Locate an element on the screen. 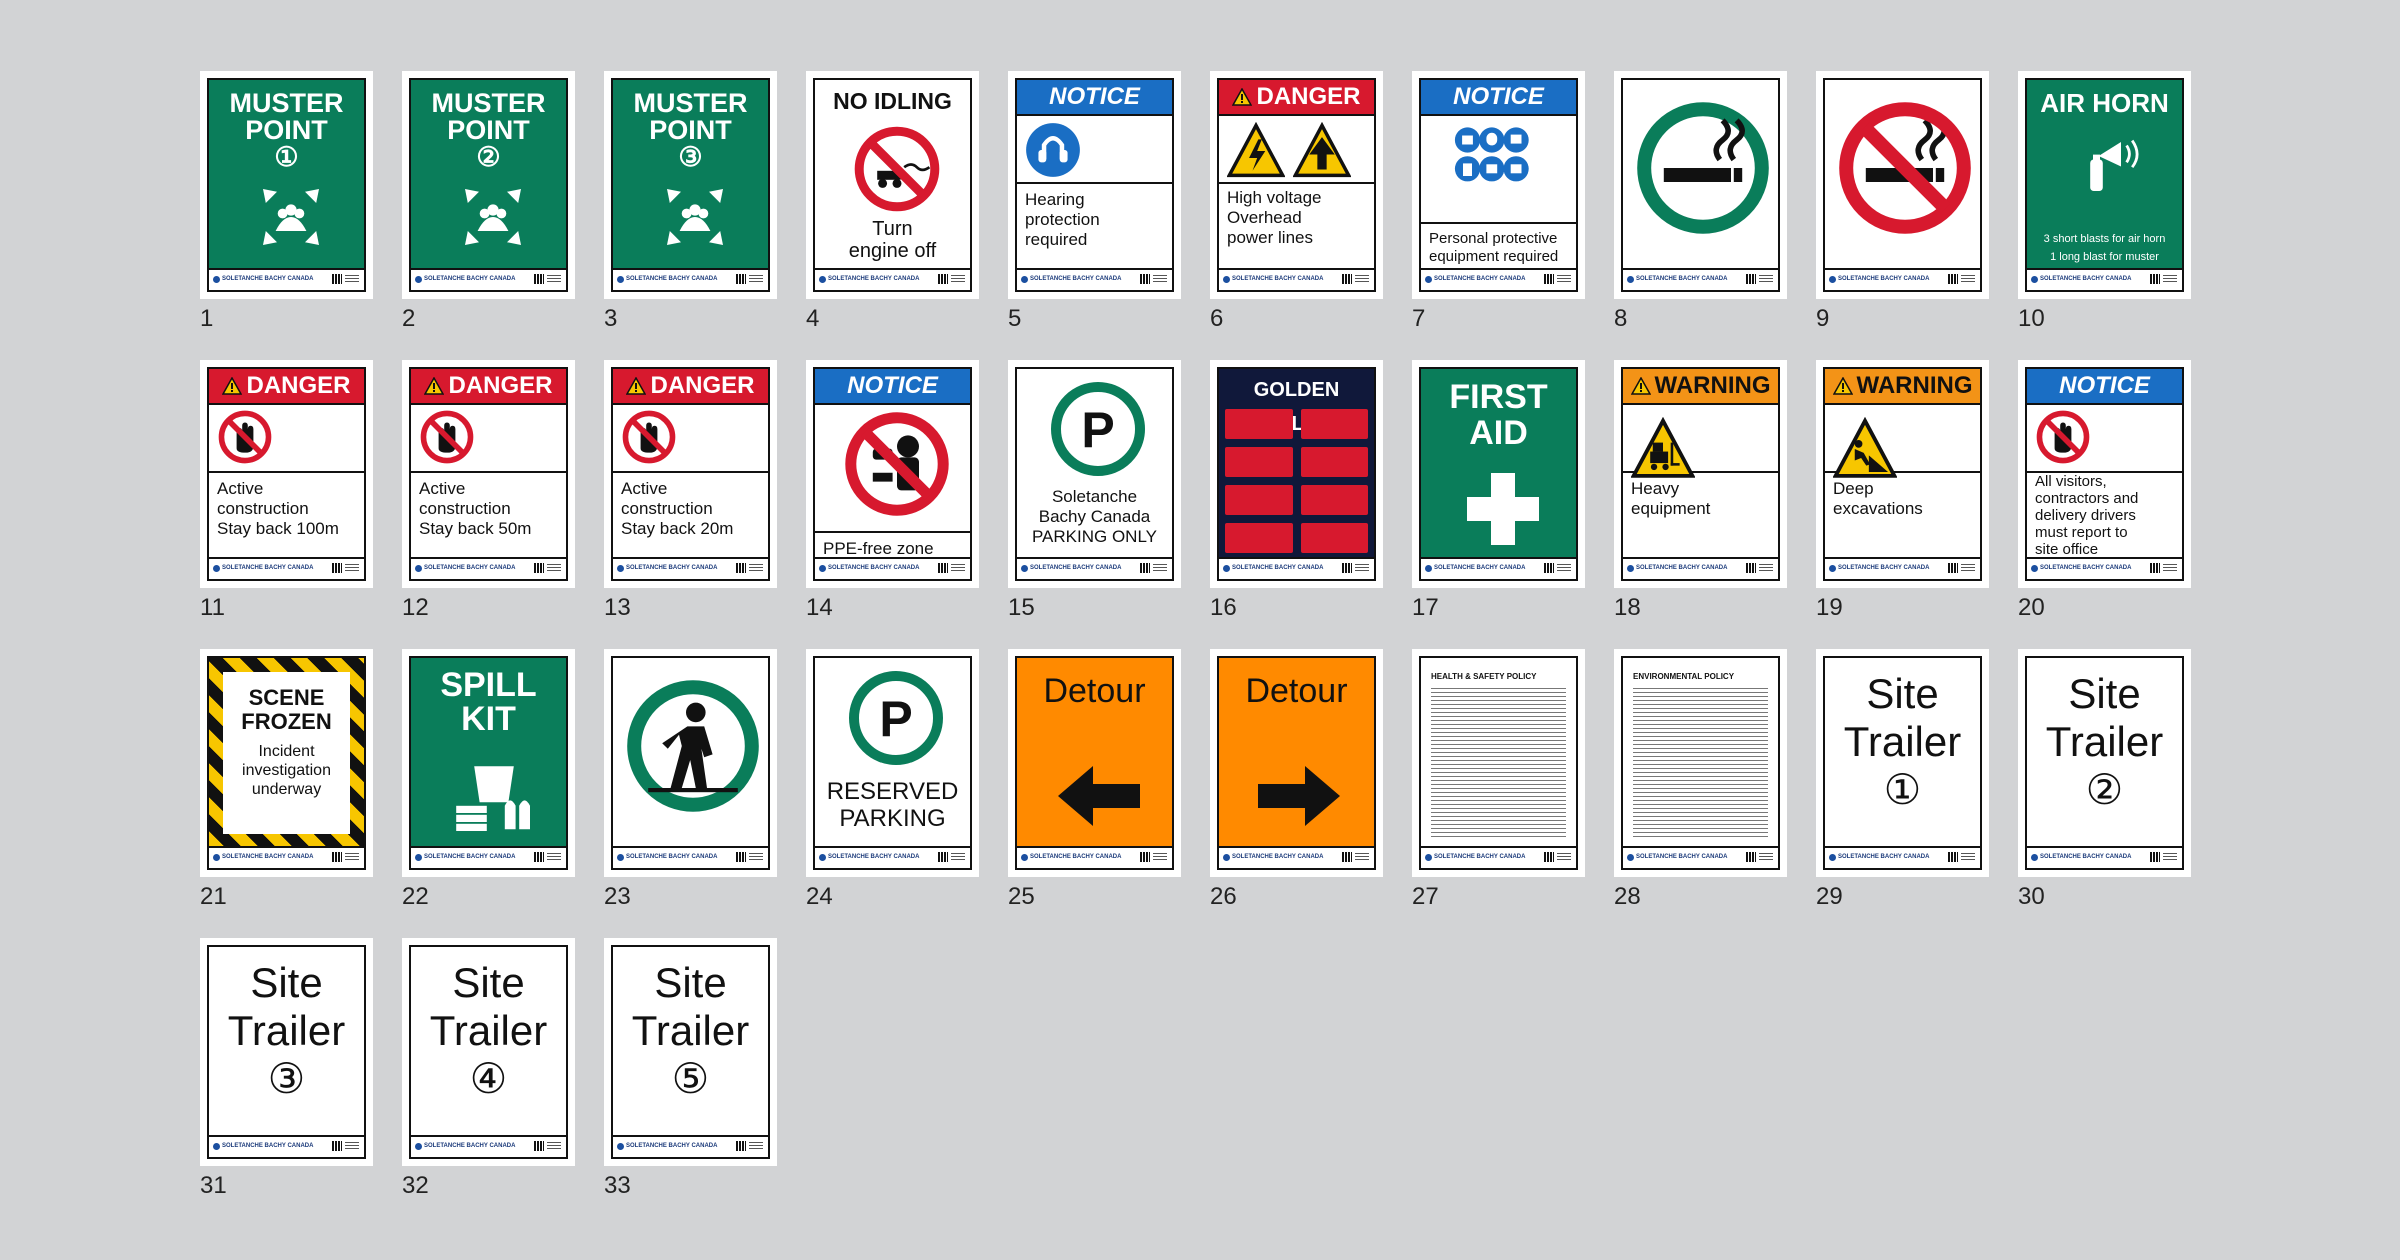 The width and height of the screenshot is (2400, 1260). sign-card-8: SOLETANCHE BACHY CANADA 8 is located at coordinates (1700, 202).